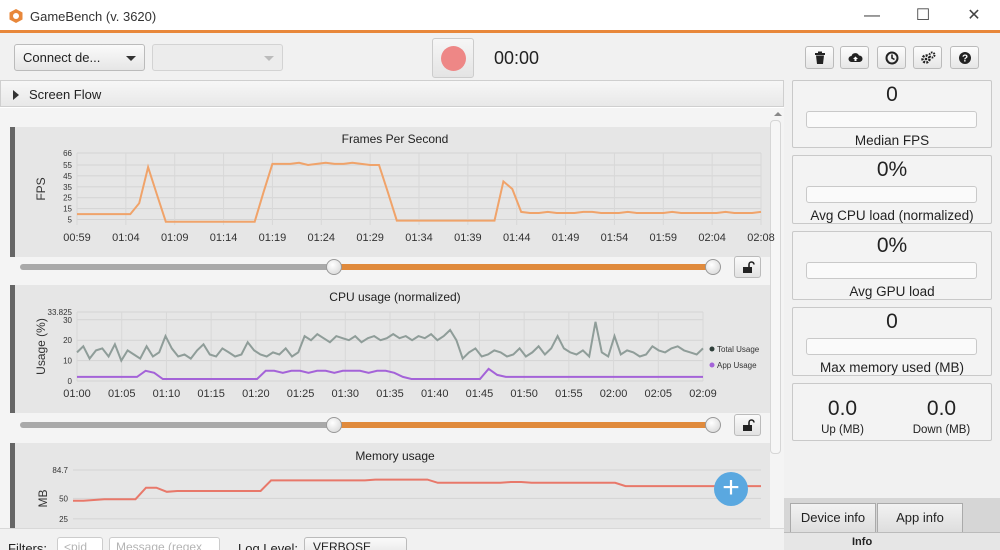 Image resolution: width=1000 pixels, height=550 pixels. Describe the element at coordinates (761, 238) in the screenshot. I see `x-tick-label: 02:08` at that location.